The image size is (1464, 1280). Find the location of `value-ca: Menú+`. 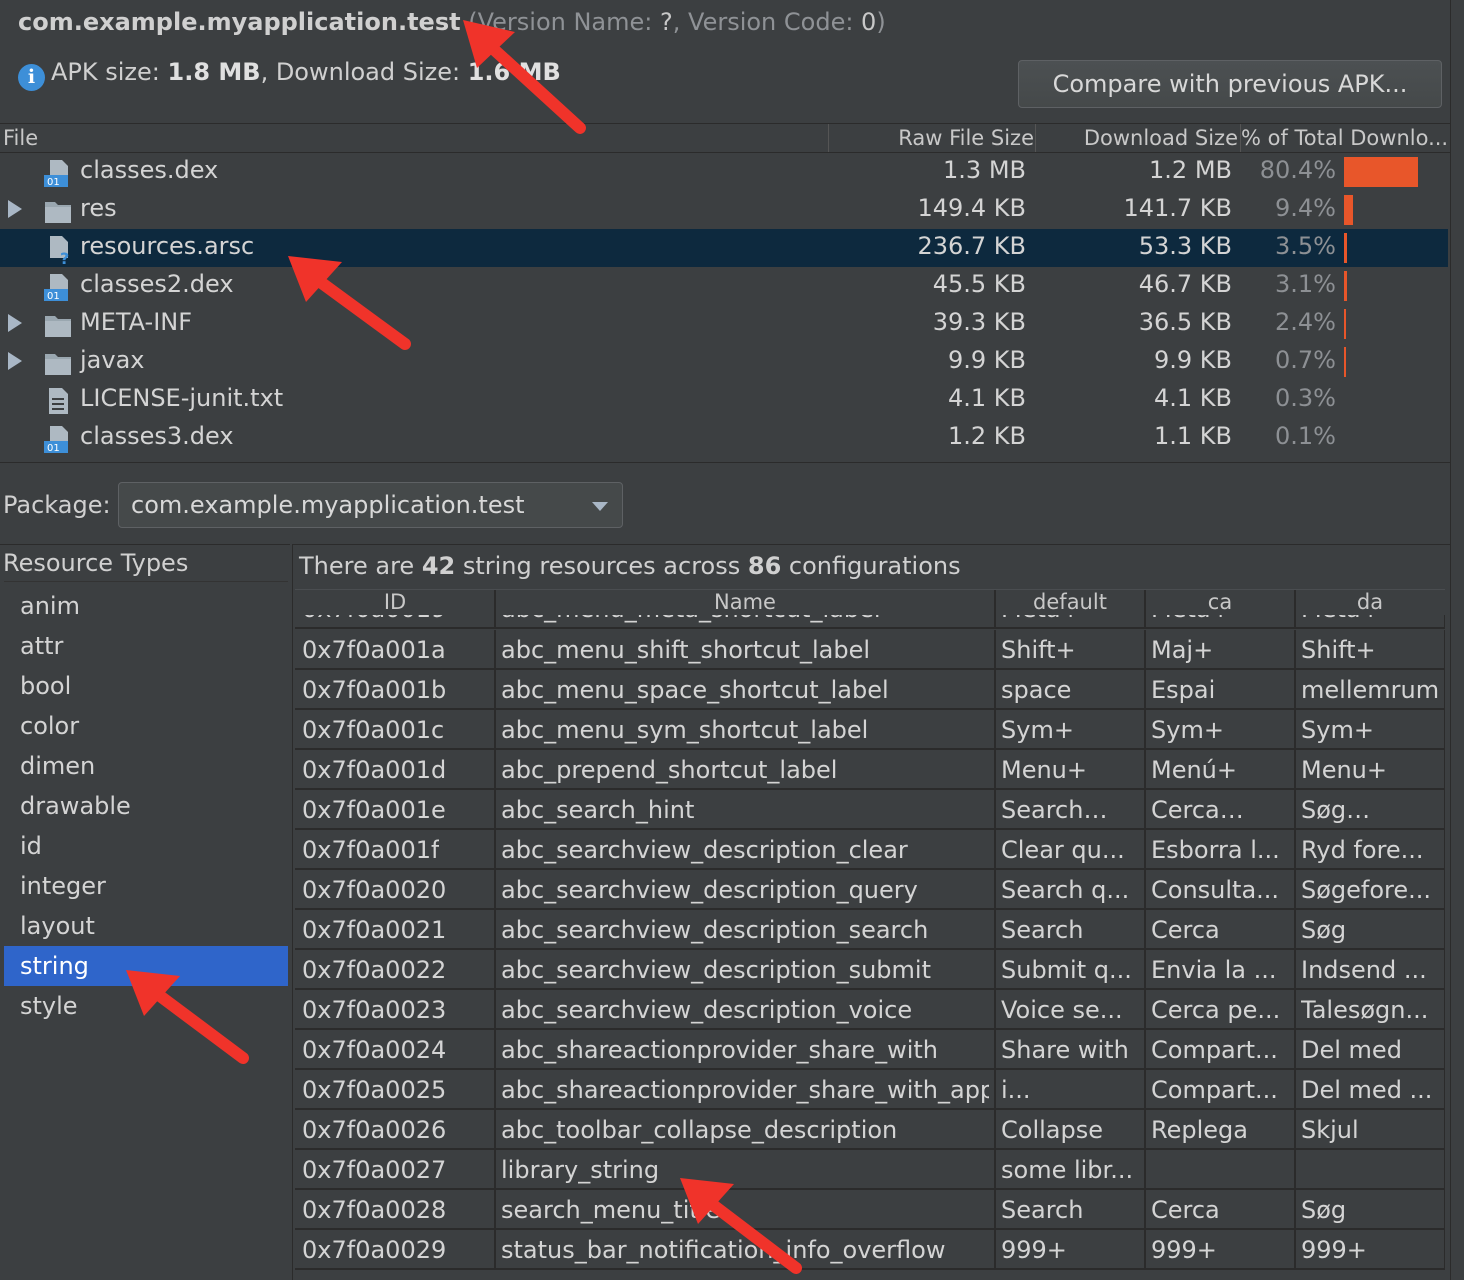

value-ca: Menú+ is located at coordinates (1194, 770).